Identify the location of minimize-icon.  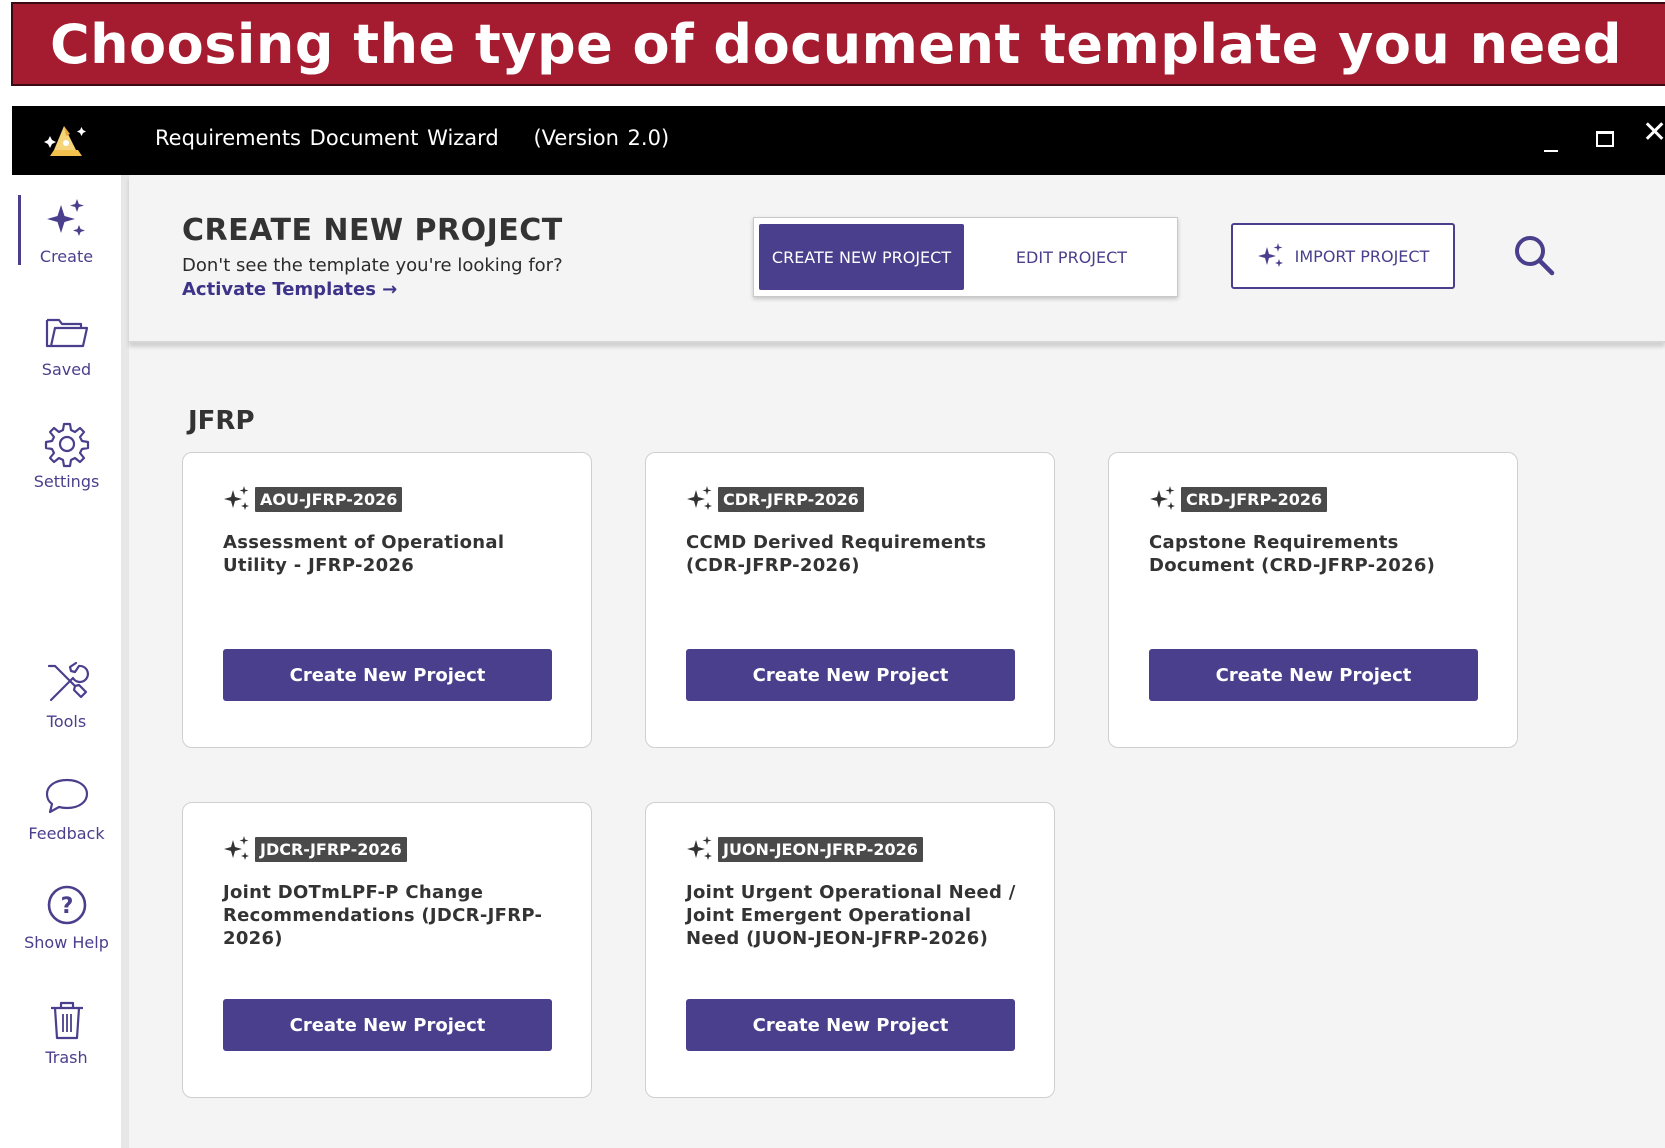
(1551, 140).